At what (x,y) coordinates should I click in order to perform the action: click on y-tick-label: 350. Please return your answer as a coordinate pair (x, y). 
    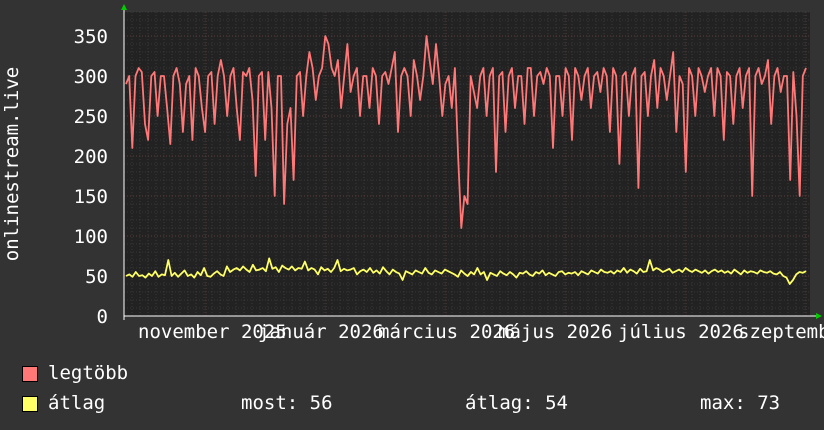
    Looking at the image, I should click on (91, 37).